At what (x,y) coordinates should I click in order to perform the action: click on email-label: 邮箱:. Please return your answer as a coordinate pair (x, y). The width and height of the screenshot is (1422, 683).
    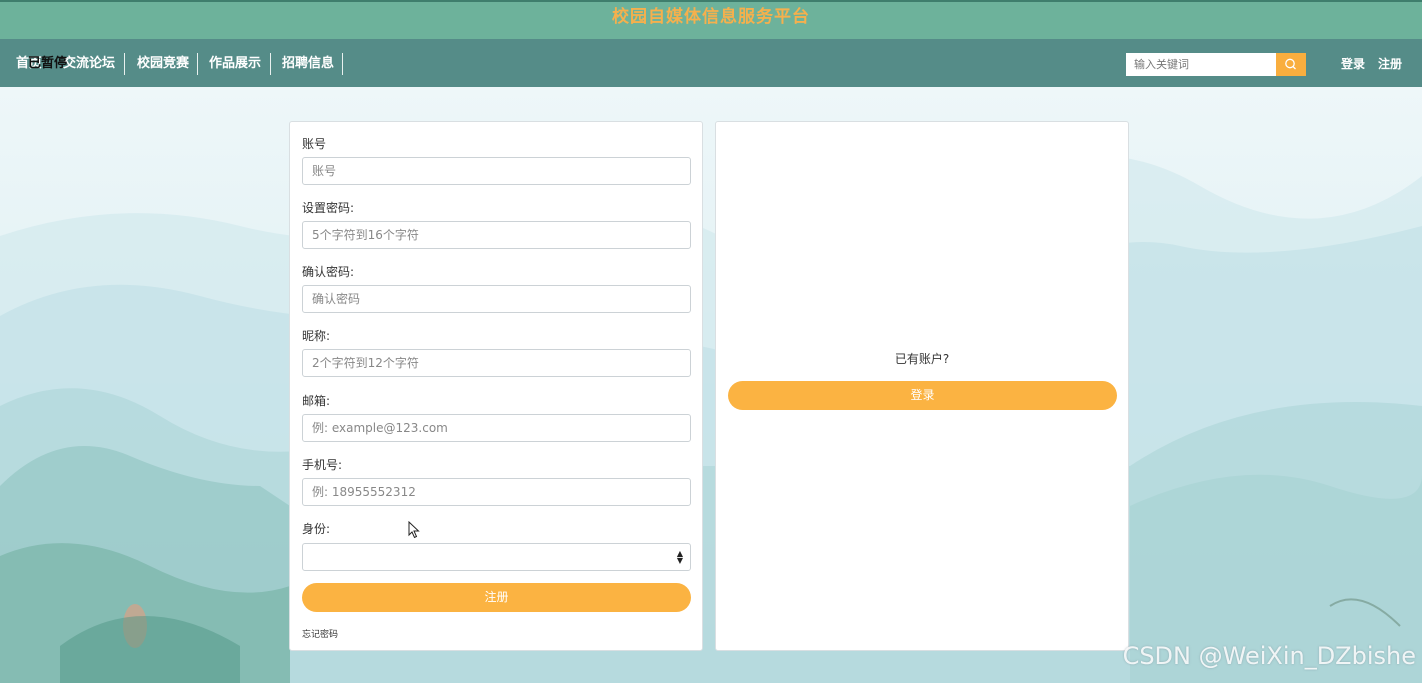
    Looking at the image, I should click on (316, 401).